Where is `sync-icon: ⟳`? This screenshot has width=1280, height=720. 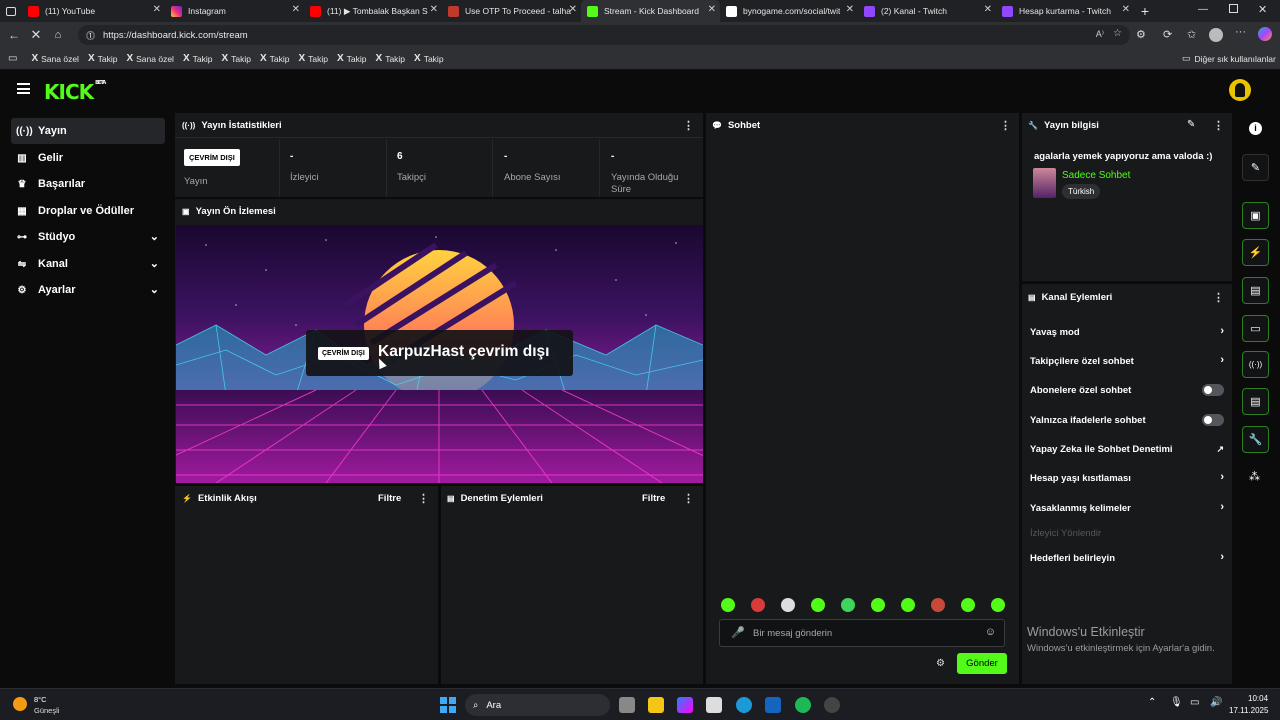
sync-icon: ⟳ is located at coordinates (1167, 34).